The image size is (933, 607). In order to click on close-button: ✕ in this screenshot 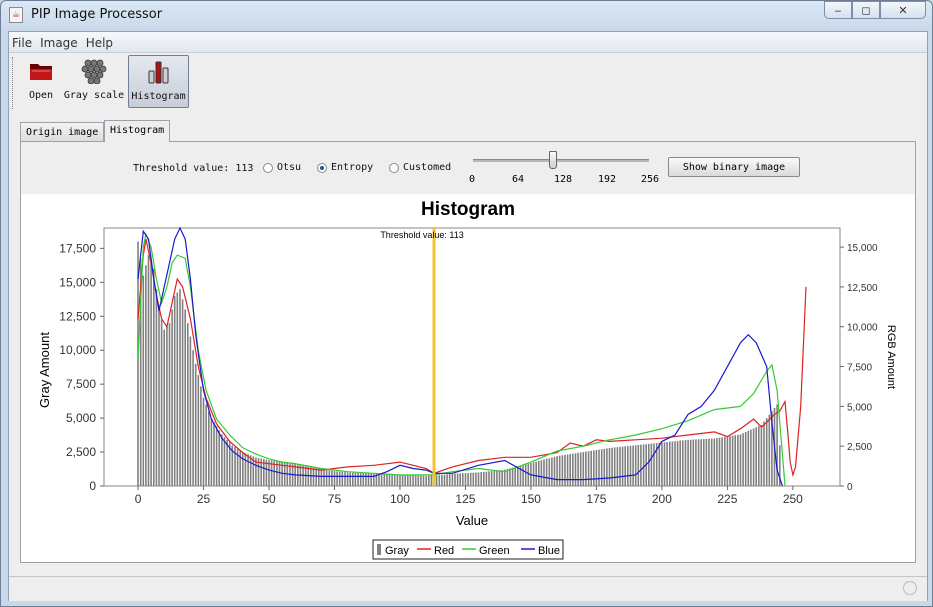, I will do `click(903, 10)`.